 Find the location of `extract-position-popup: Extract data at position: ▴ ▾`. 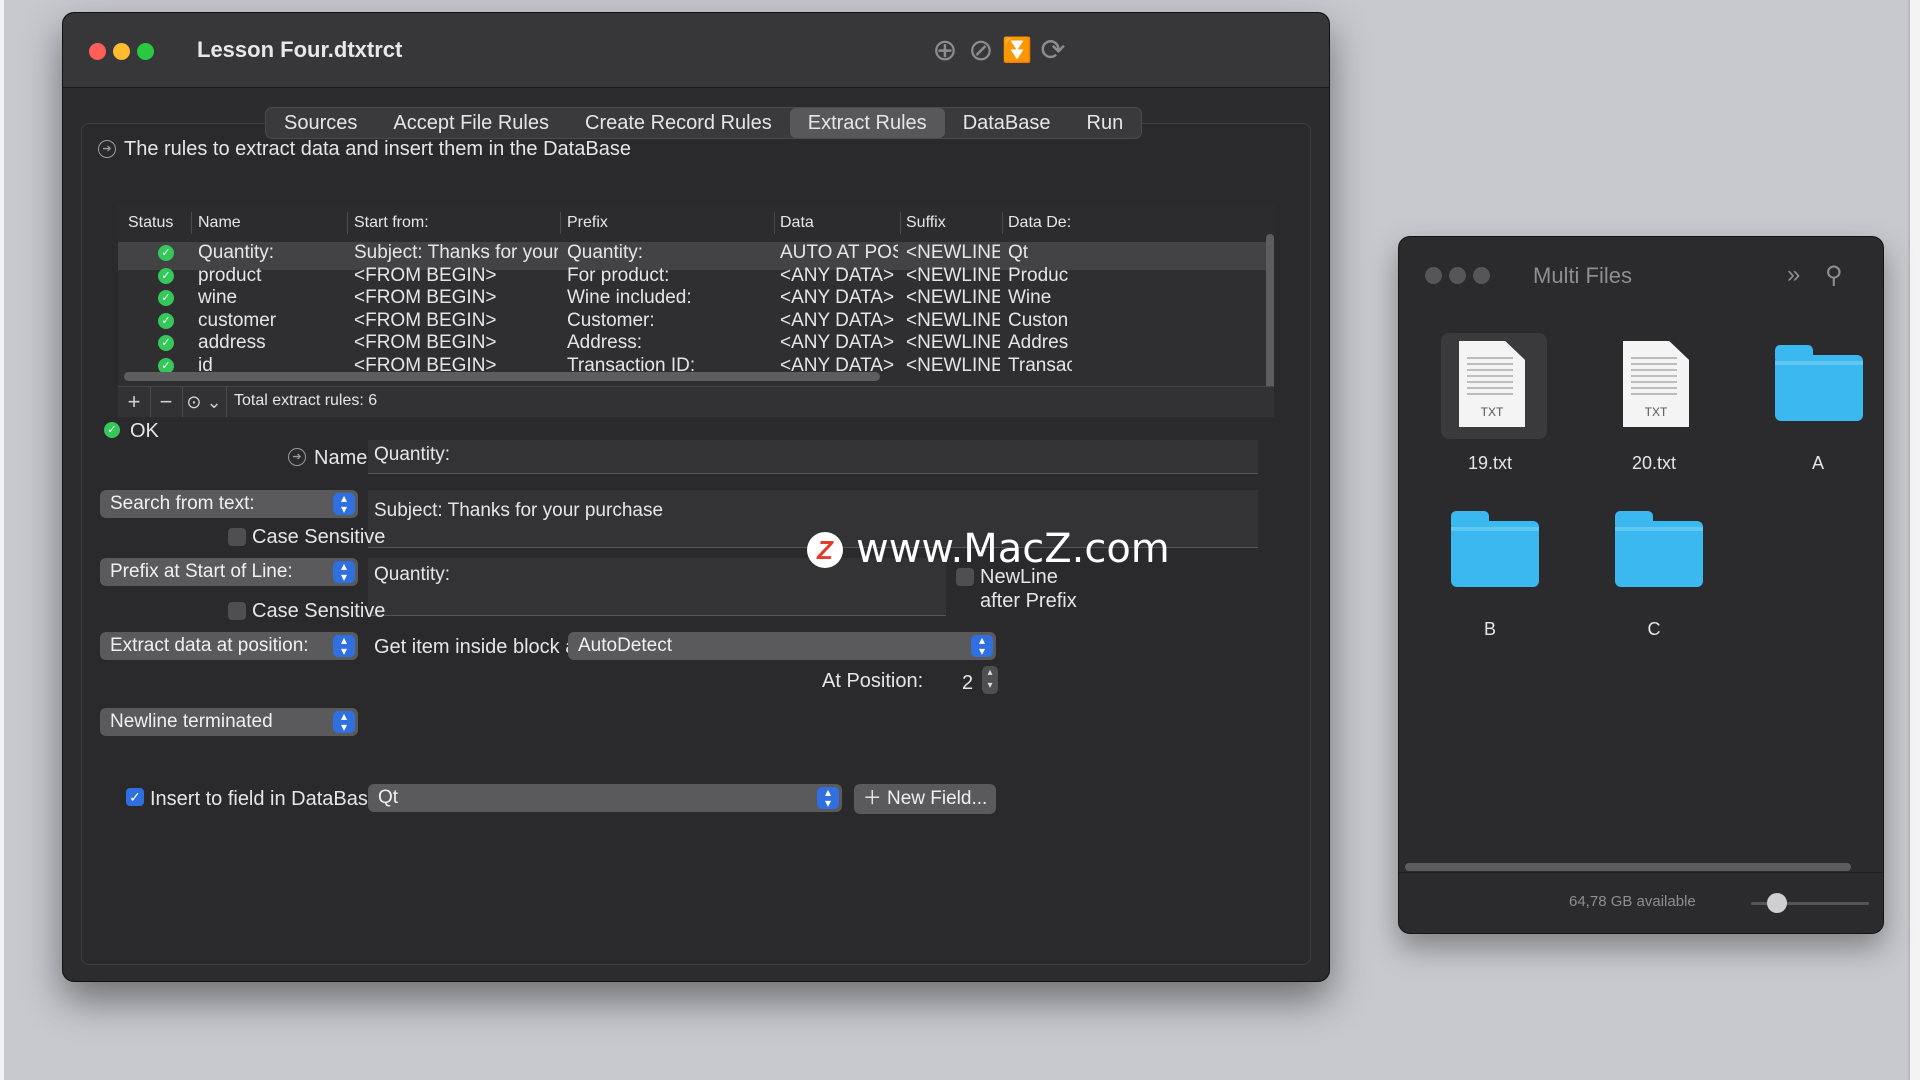

extract-position-popup: Extract data at position: ▴ ▾ is located at coordinates (229, 646).